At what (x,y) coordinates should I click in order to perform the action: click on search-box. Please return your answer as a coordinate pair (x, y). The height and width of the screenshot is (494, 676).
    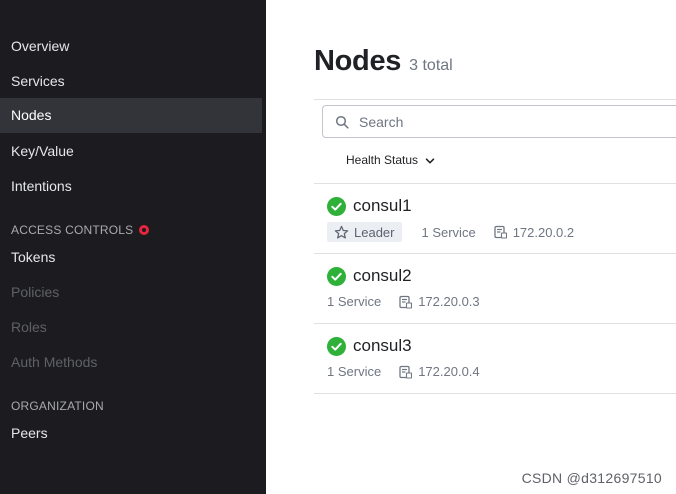
    Looking at the image, I should click on (499, 121).